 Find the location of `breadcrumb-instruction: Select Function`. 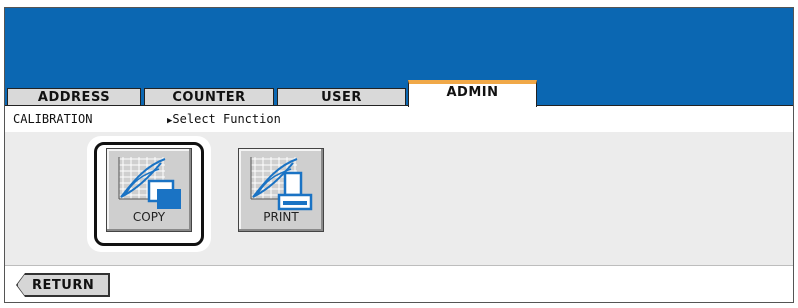

breadcrumb-instruction: Select Function is located at coordinates (226, 119).